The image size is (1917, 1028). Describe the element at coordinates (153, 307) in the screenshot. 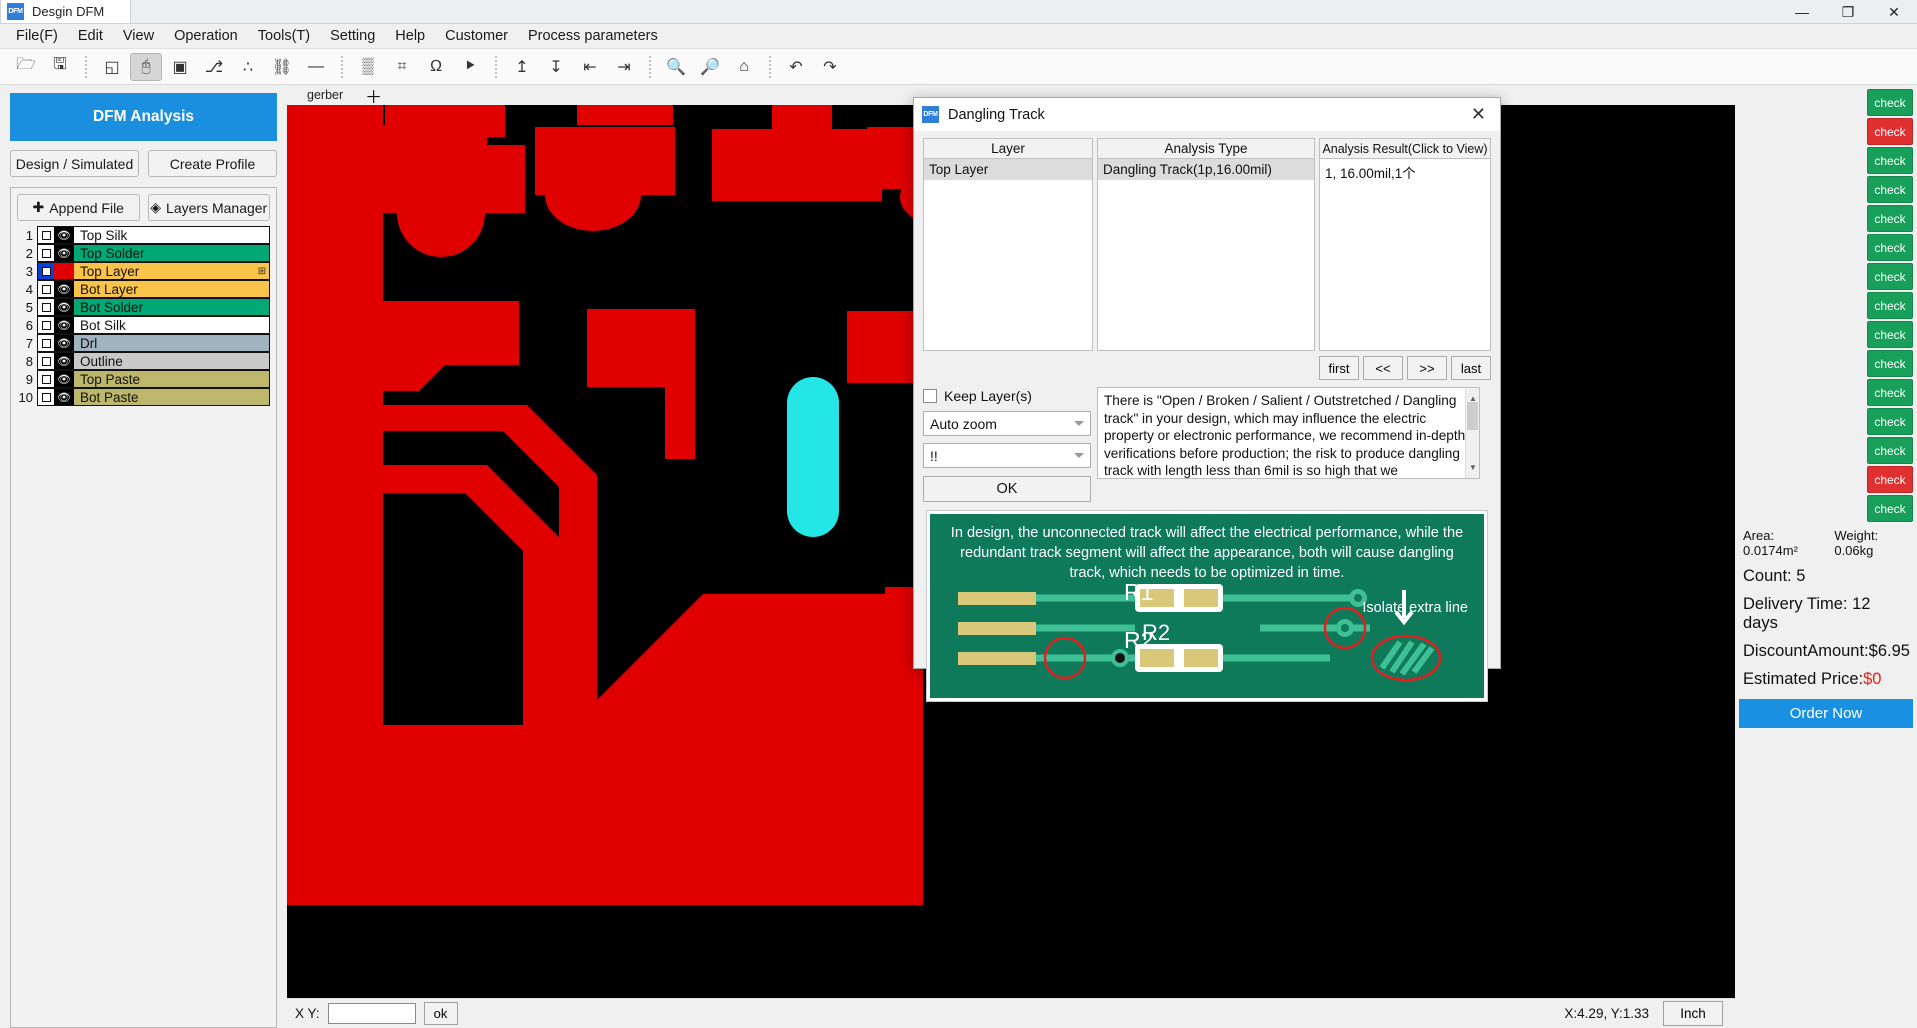

I see `layer-entry: 👁 Bot Solder` at that location.